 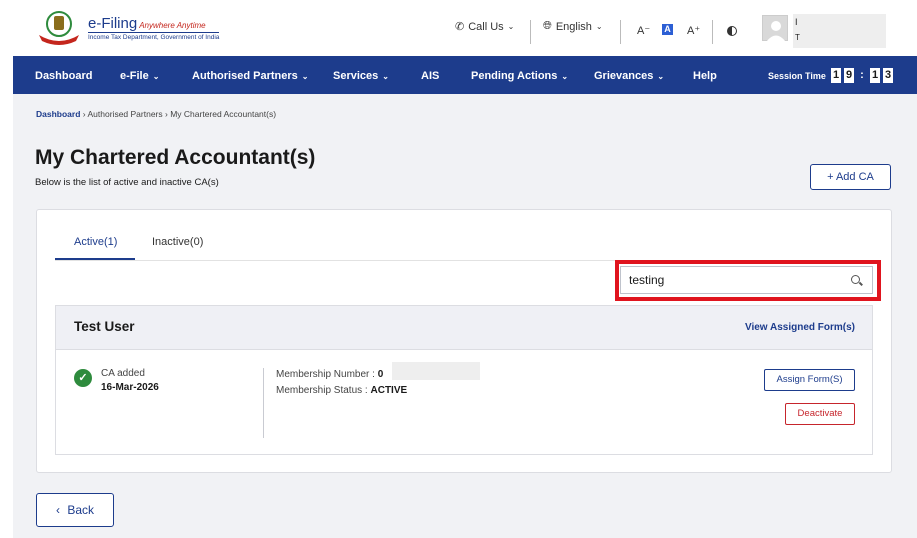 I want to click on nav-label: Dashboard, so click(x=64, y=76).